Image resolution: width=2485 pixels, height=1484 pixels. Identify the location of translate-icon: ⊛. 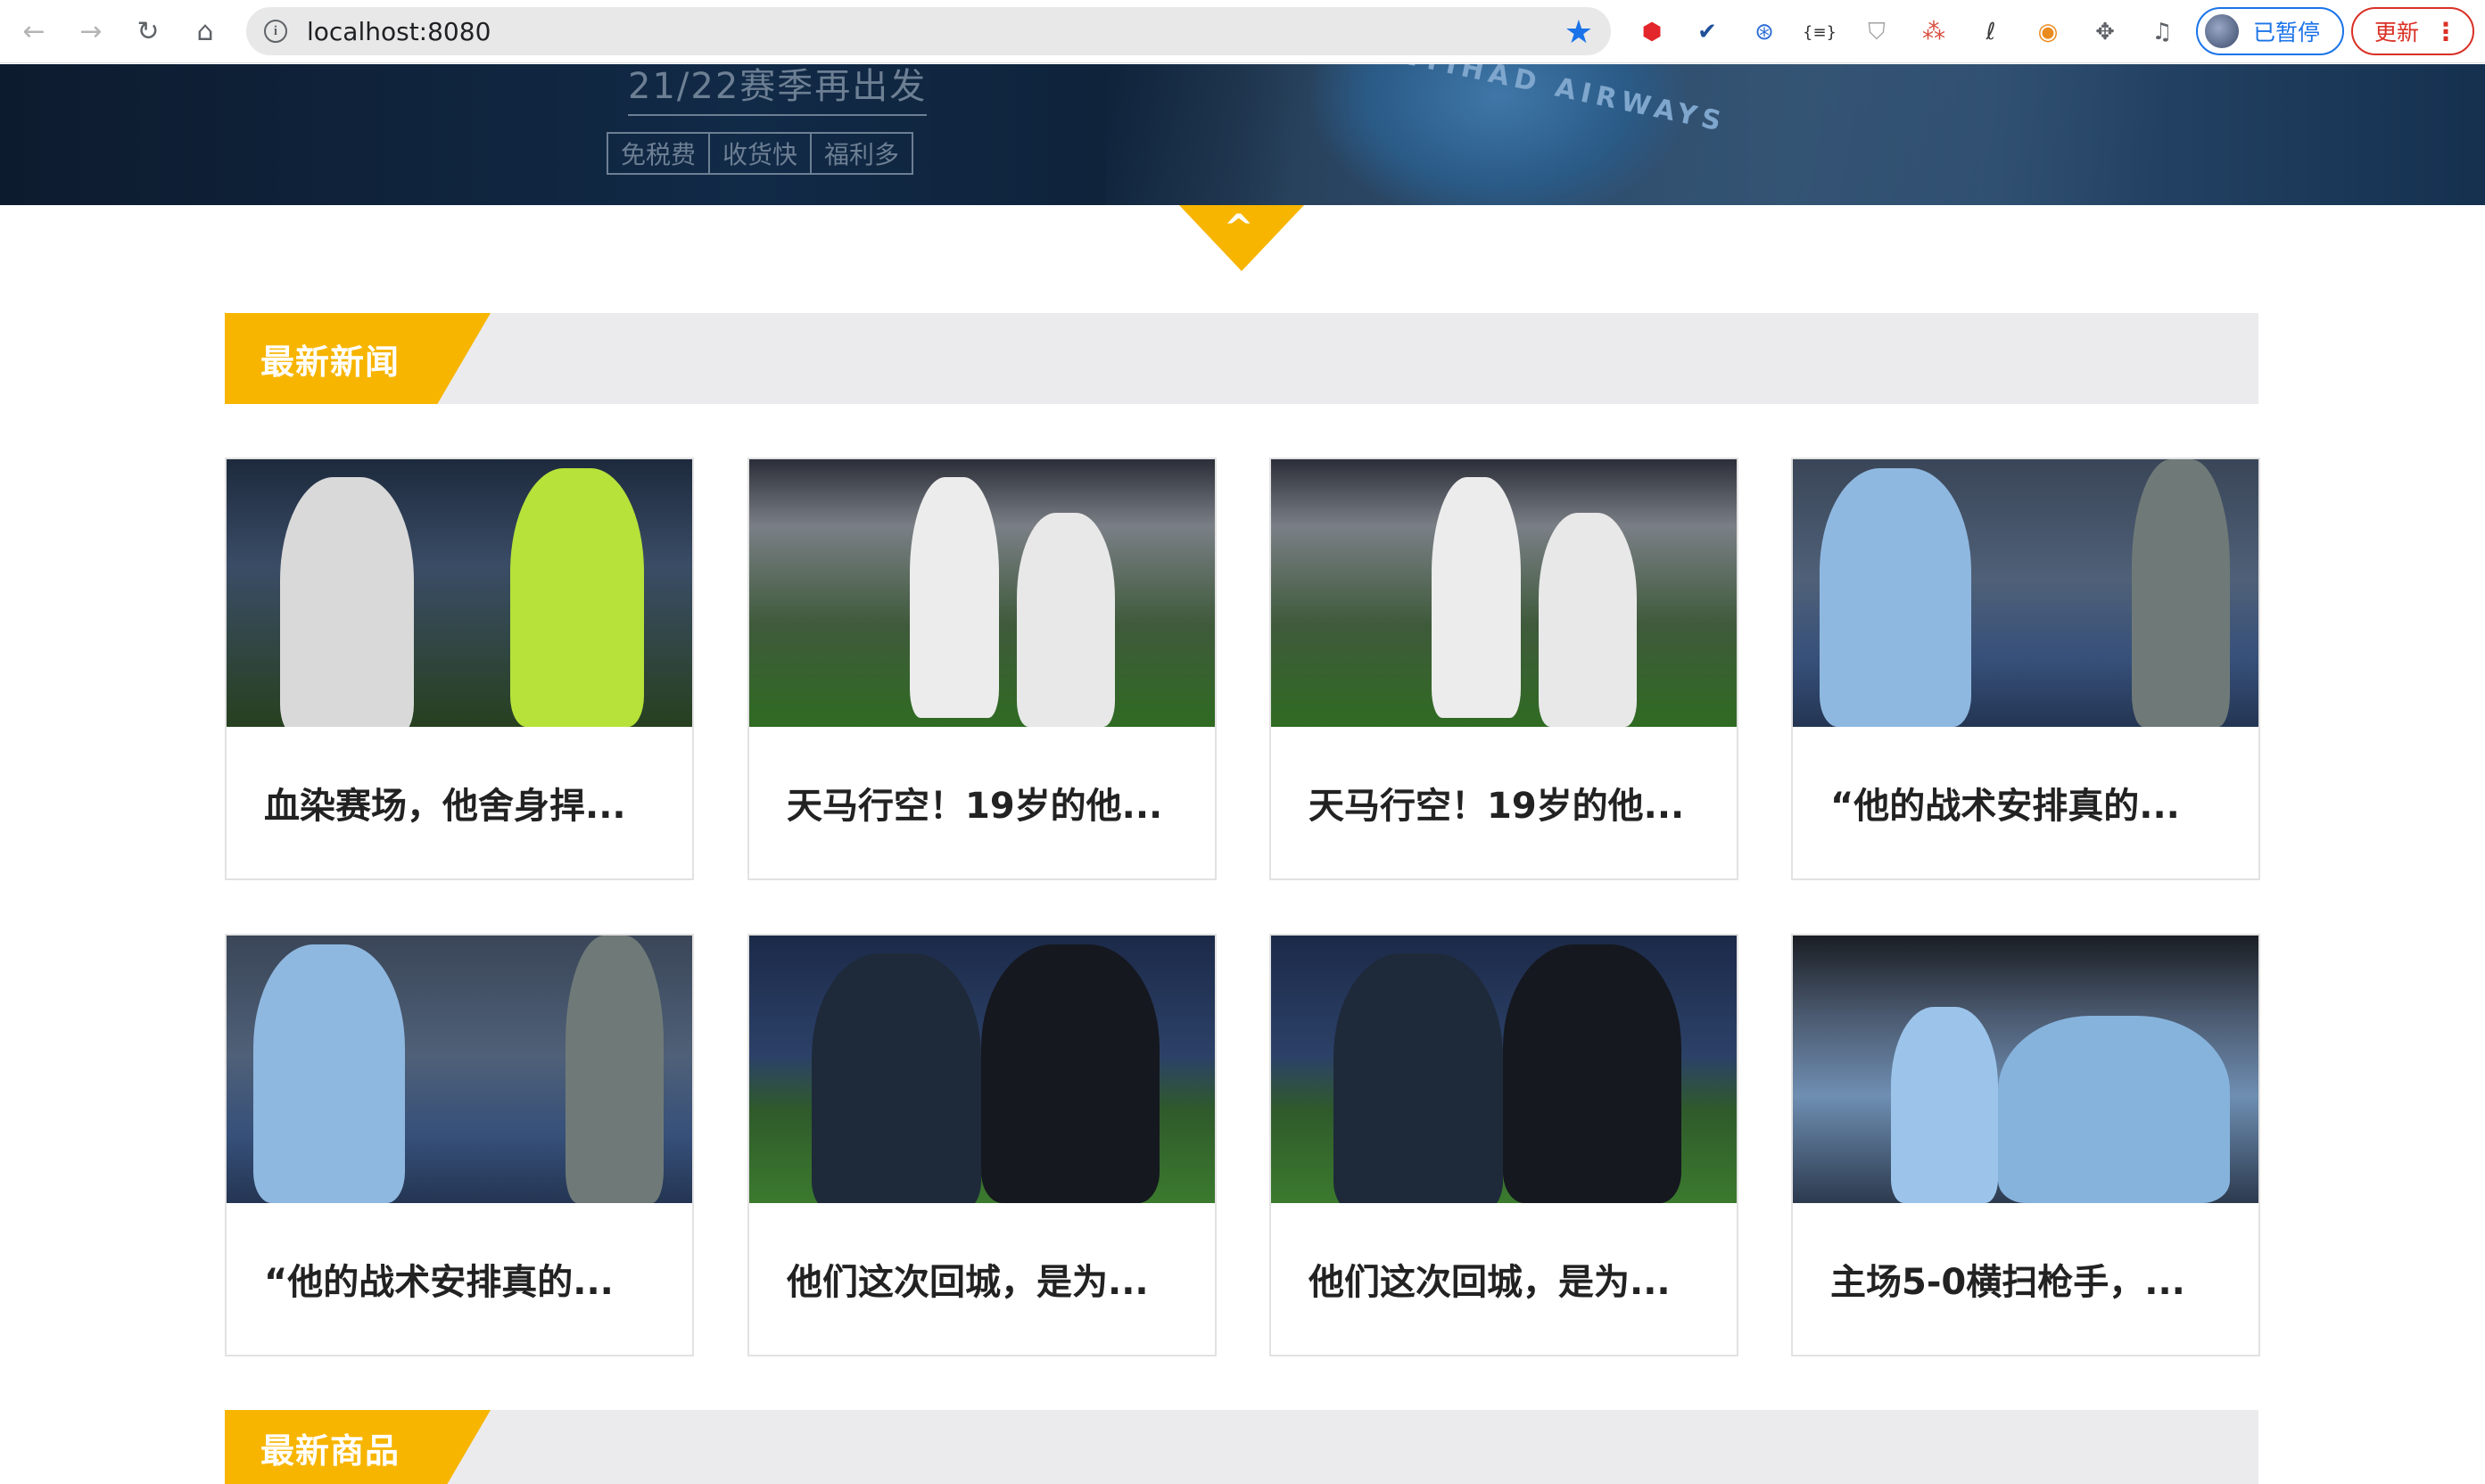
(1764, 32).